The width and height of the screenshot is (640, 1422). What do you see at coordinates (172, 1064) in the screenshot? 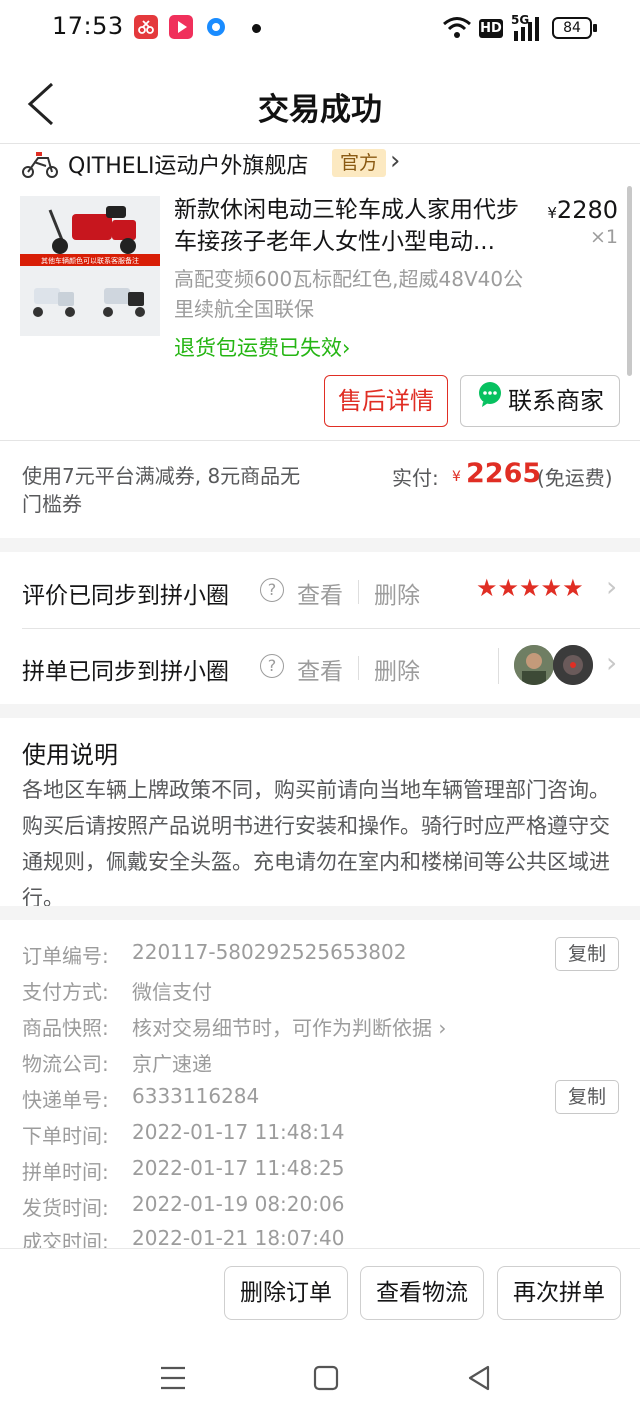
I see `logistics-company-value: 京广速递` at bounding box center [172, 1064].